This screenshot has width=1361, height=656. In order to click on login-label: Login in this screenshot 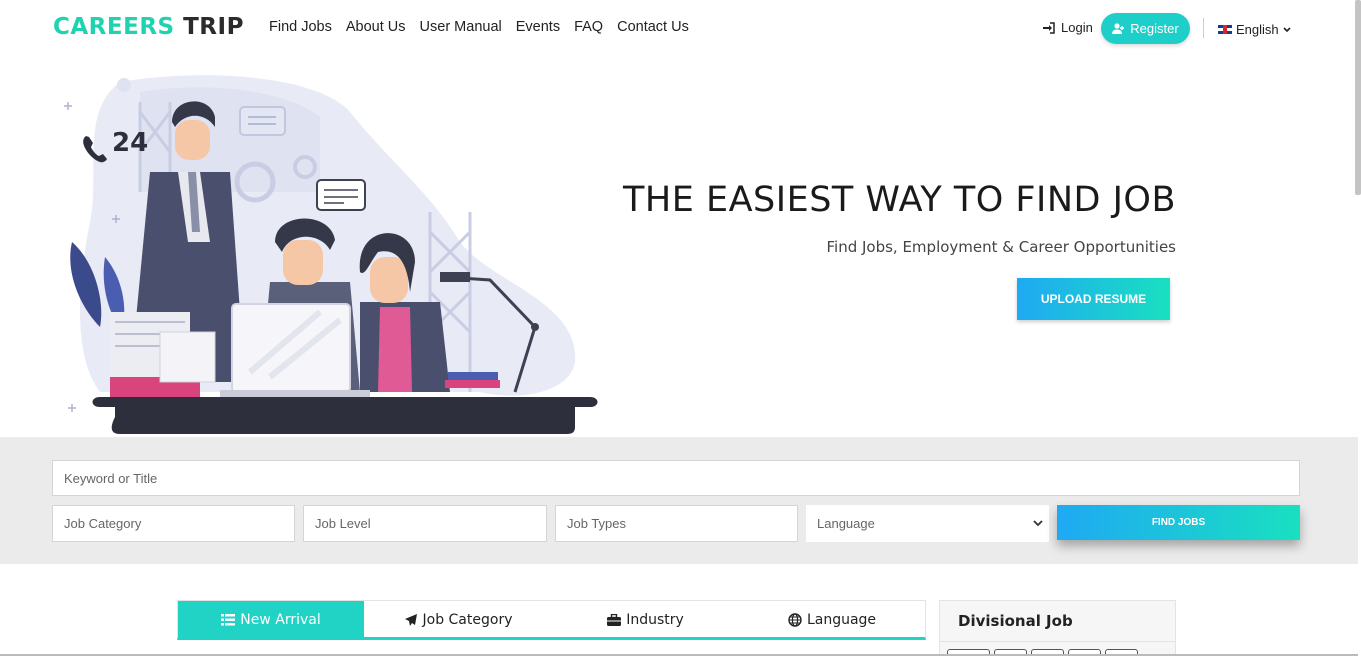, I will do `click(1077, 27)`.